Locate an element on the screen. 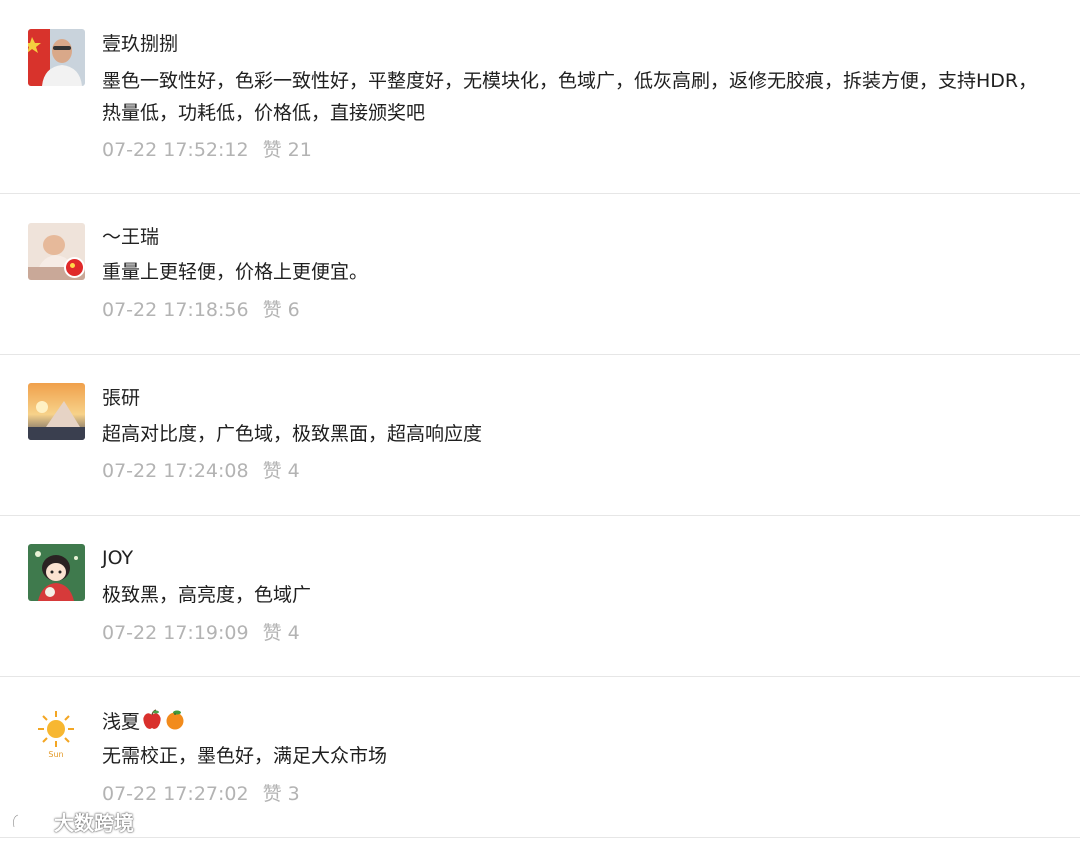  comment-username: 張研 is located at coordinates (121, 398).